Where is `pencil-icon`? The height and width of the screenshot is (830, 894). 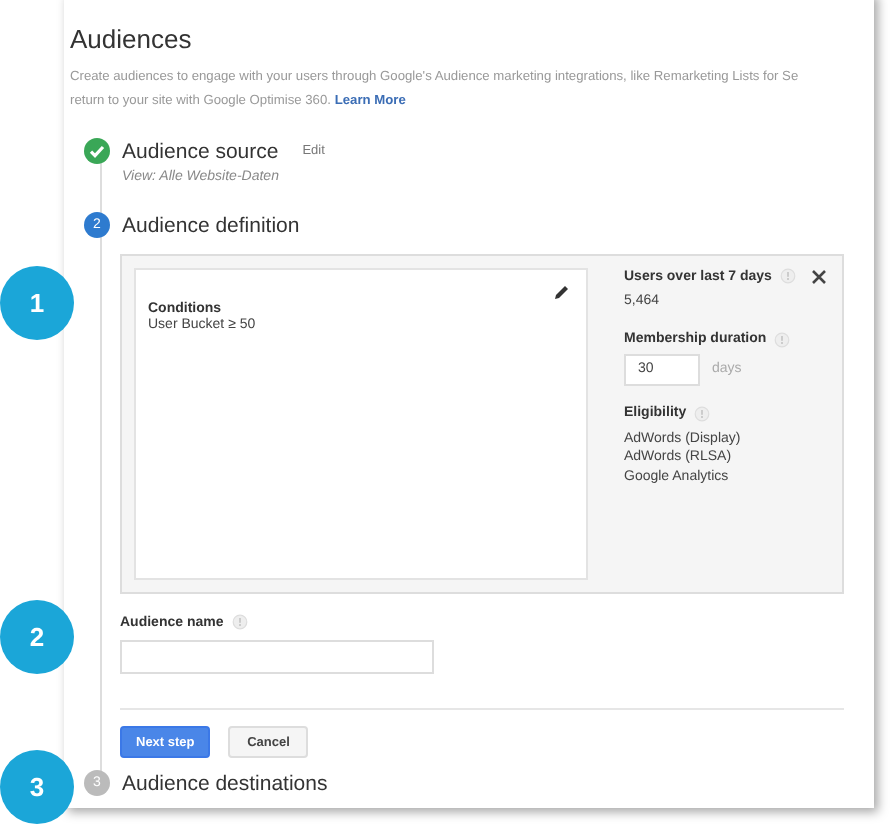
pencil-icon is located at coordinates (562, 292).